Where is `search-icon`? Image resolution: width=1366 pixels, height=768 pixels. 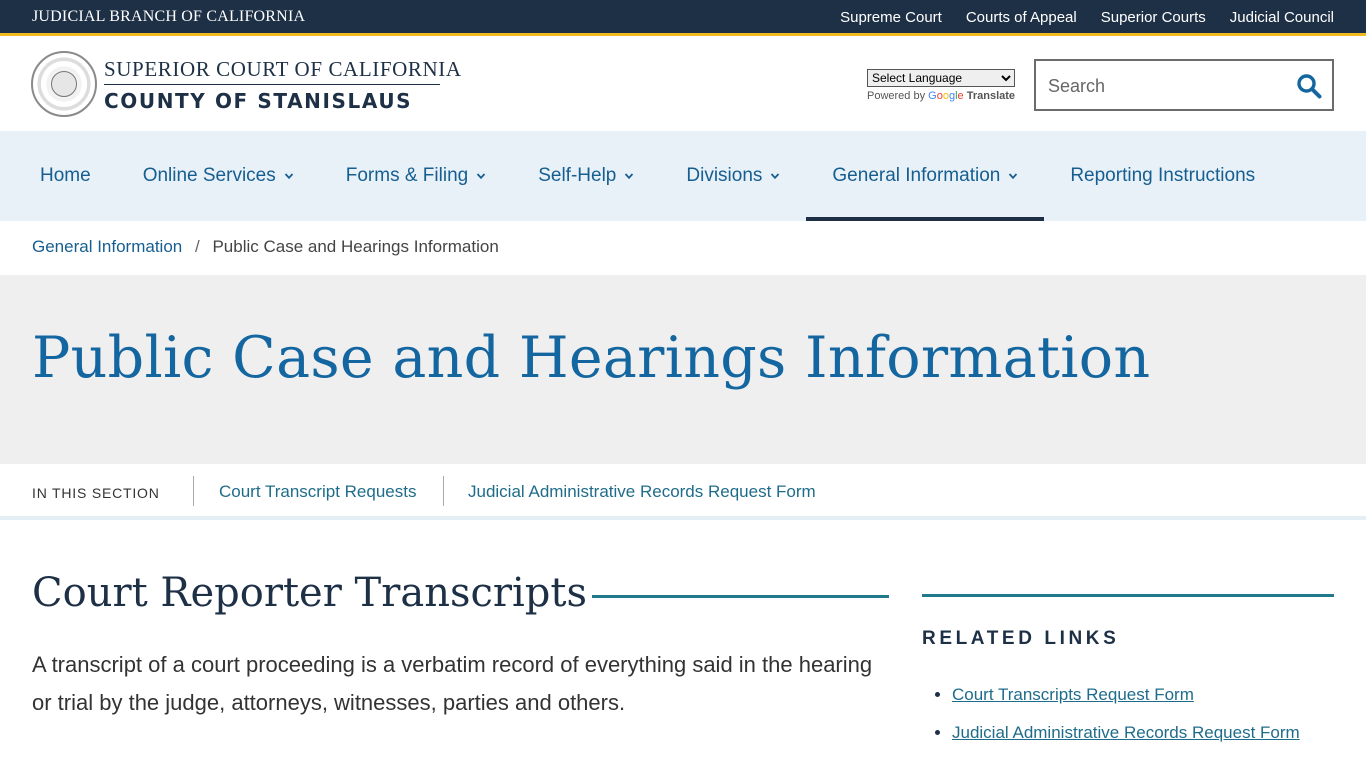 search-icon is located at coordinates (1309, 86).